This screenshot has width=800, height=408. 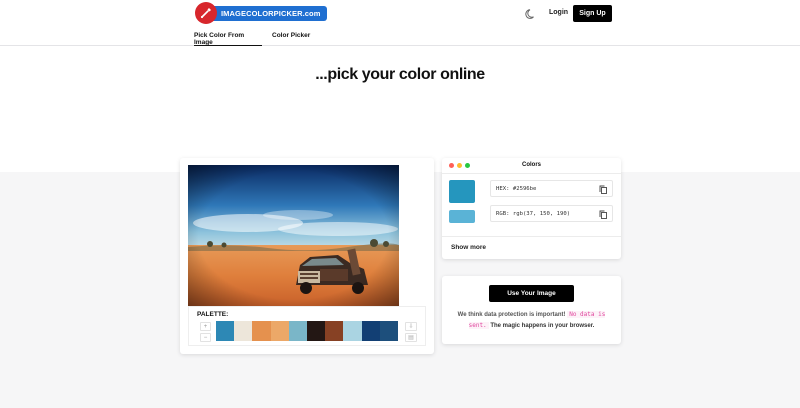 I want to click on copy-rgb-icon, so click(x=603, y=214).